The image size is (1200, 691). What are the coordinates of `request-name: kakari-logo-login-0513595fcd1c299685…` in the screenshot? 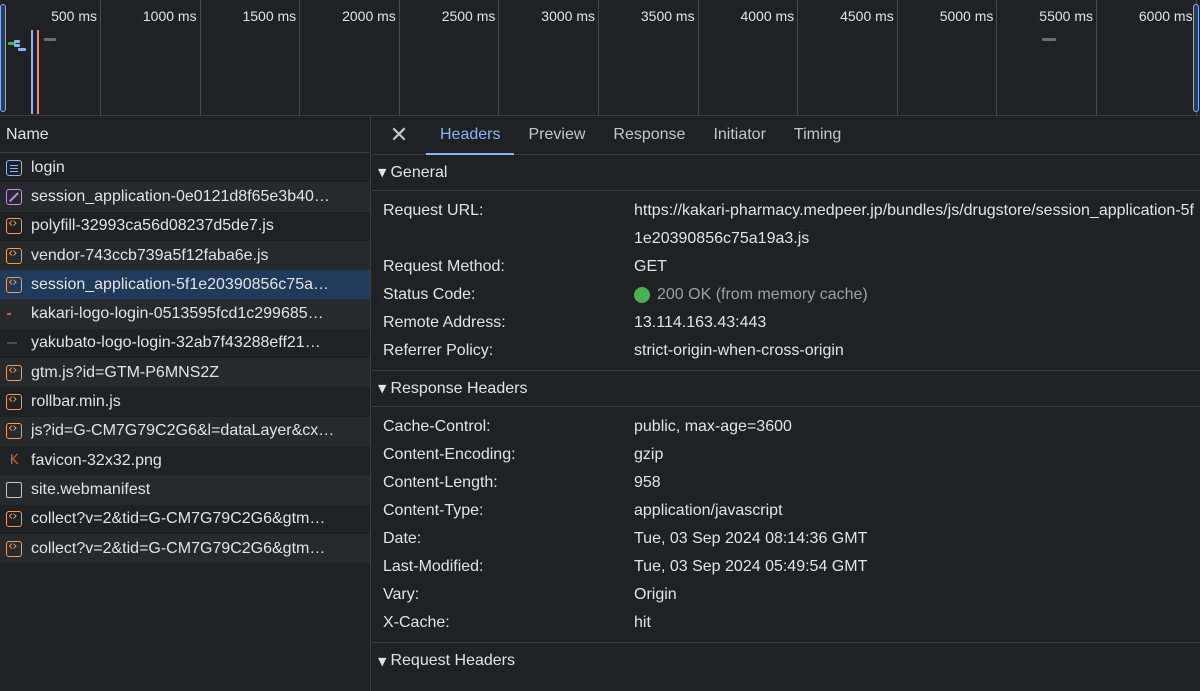 It's located at (177, 314).